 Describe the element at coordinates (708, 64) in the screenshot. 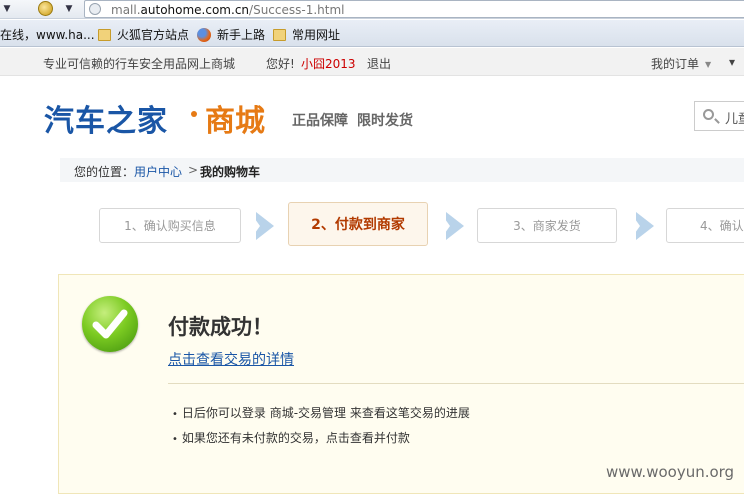

I see `chevron-down-icon: ▼` at that location.